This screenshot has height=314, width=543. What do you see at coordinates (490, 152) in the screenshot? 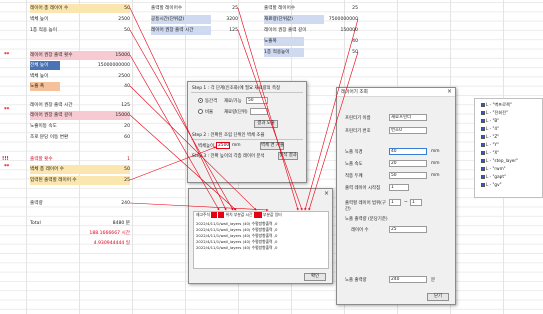
I see `tree-item: L - "X"` at bounding box center [490, 152].